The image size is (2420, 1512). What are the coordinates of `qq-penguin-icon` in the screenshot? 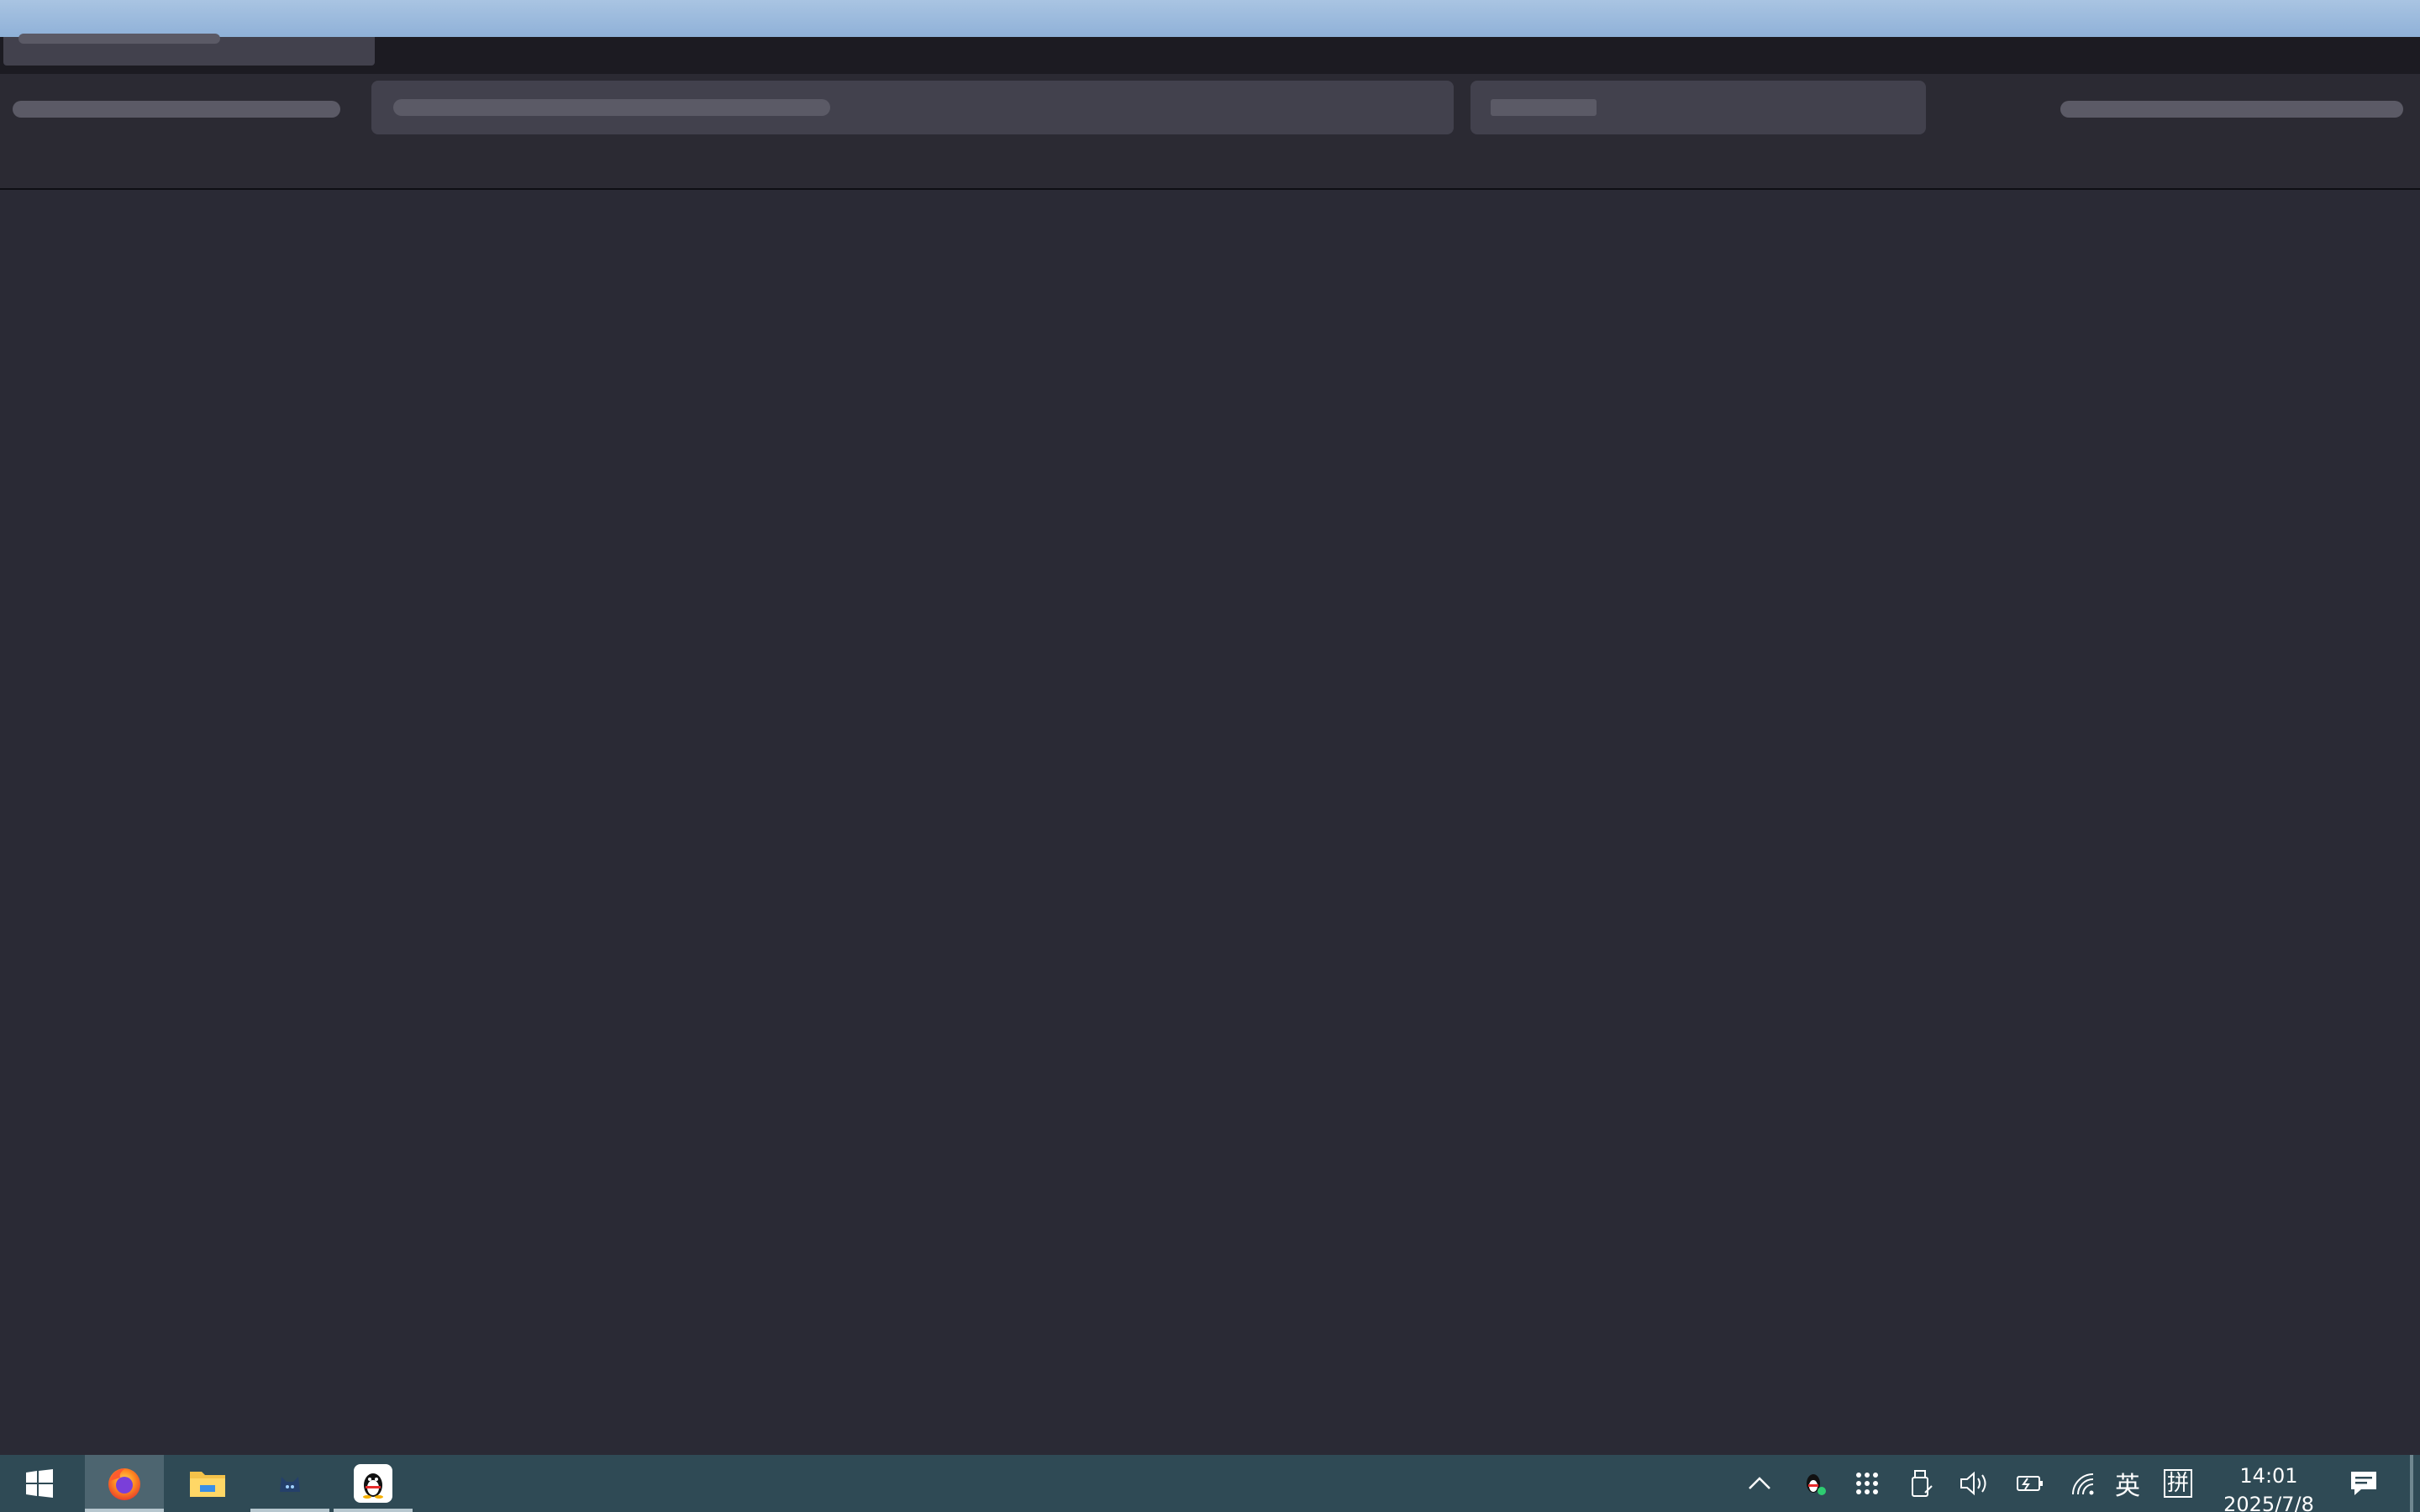 It's located at (373, 1483).